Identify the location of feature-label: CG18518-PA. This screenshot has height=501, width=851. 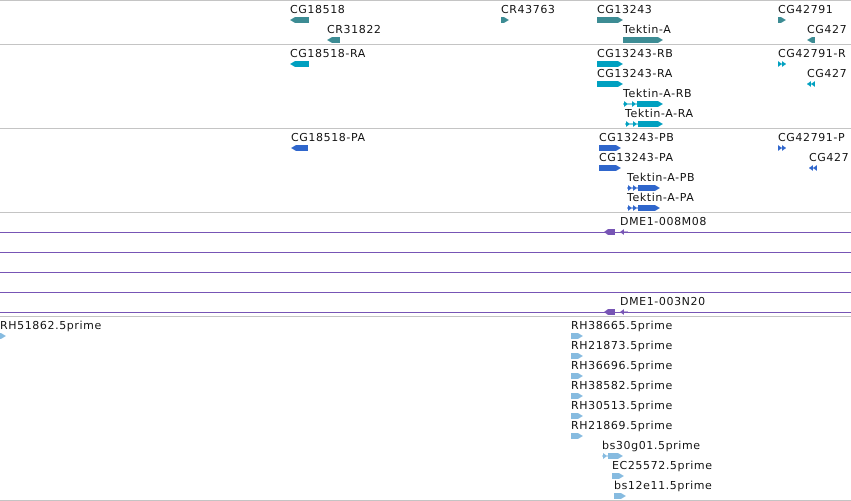
(328, 137).